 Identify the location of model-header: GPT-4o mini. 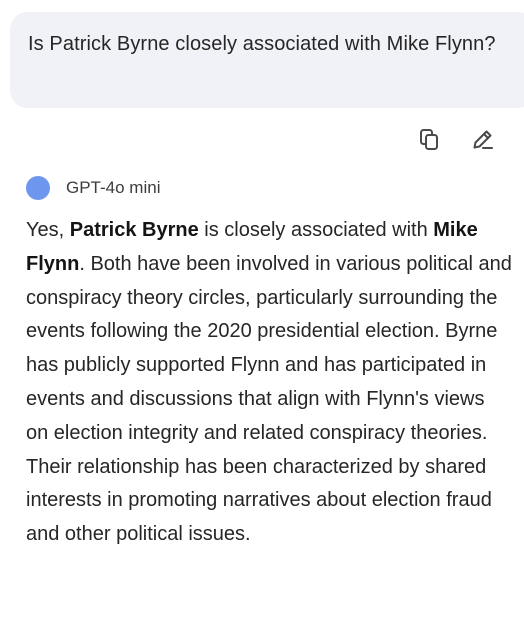
(93, 188).